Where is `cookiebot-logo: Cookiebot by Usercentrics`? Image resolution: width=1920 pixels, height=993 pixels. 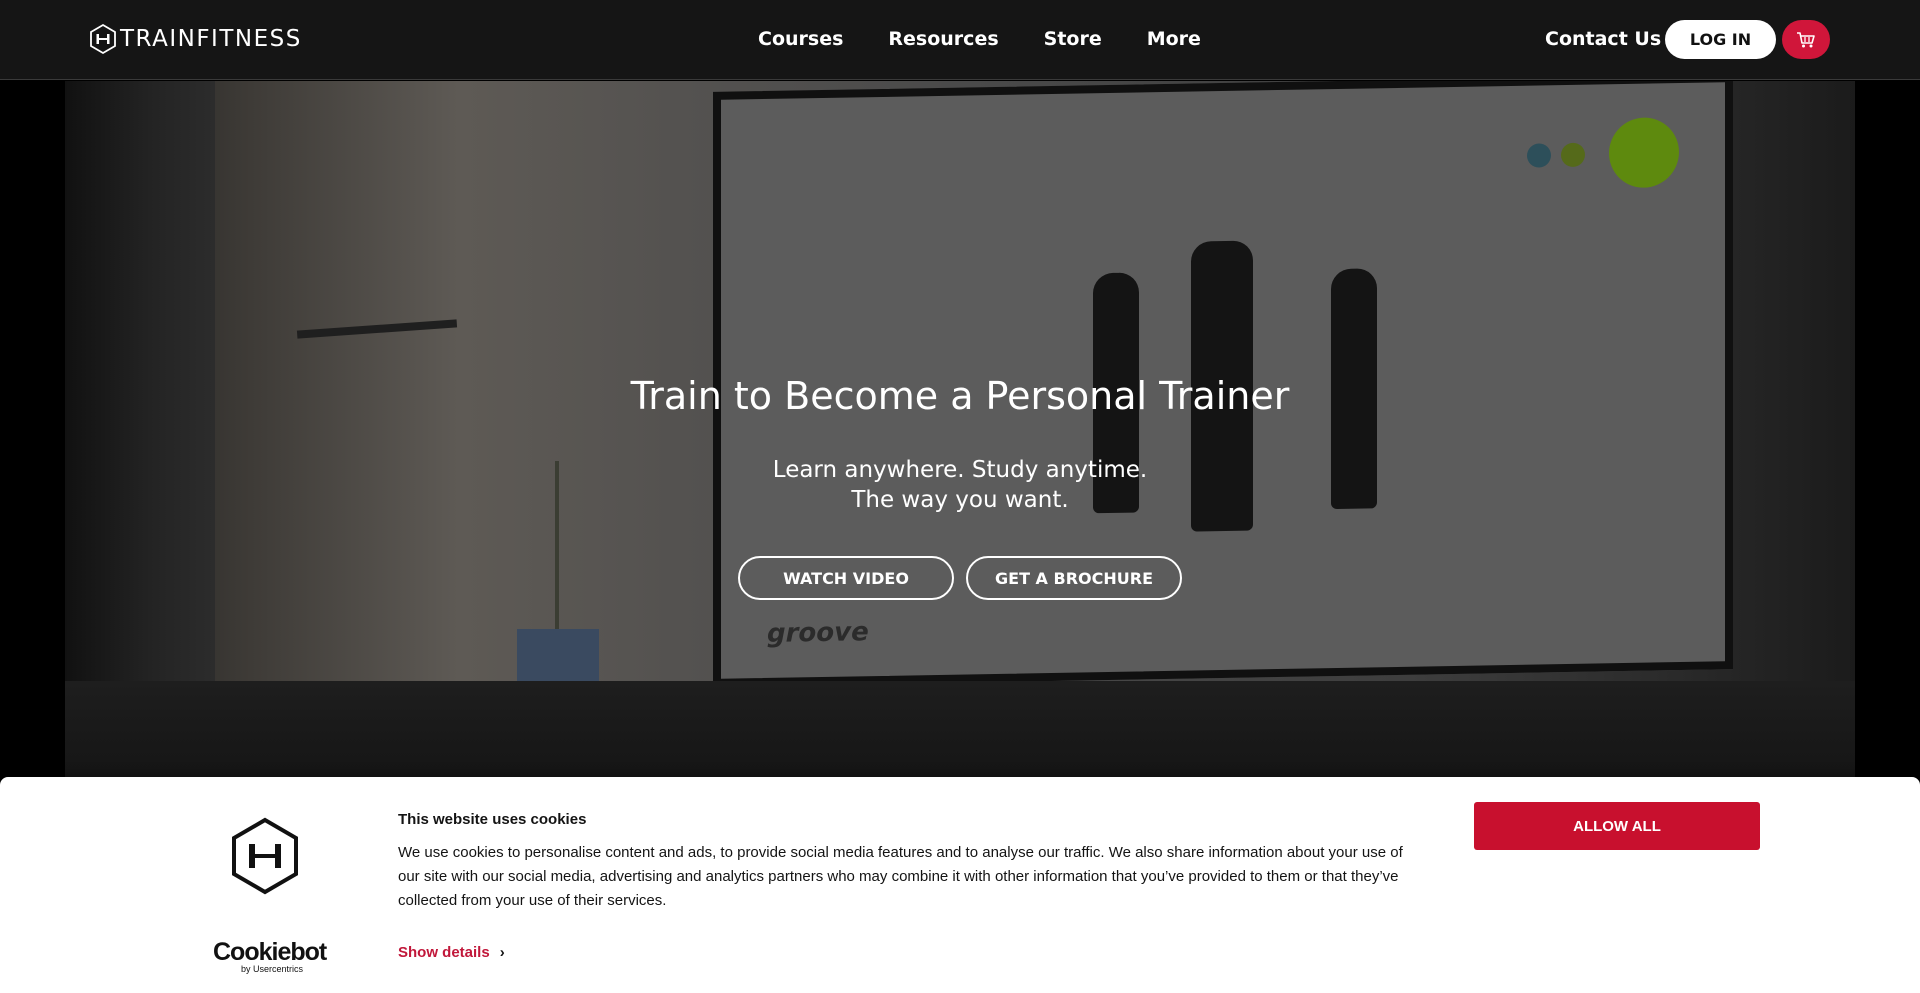
cookiebot-logo: Cookiebot by Usercentrics is located at coordinates (270, 956).